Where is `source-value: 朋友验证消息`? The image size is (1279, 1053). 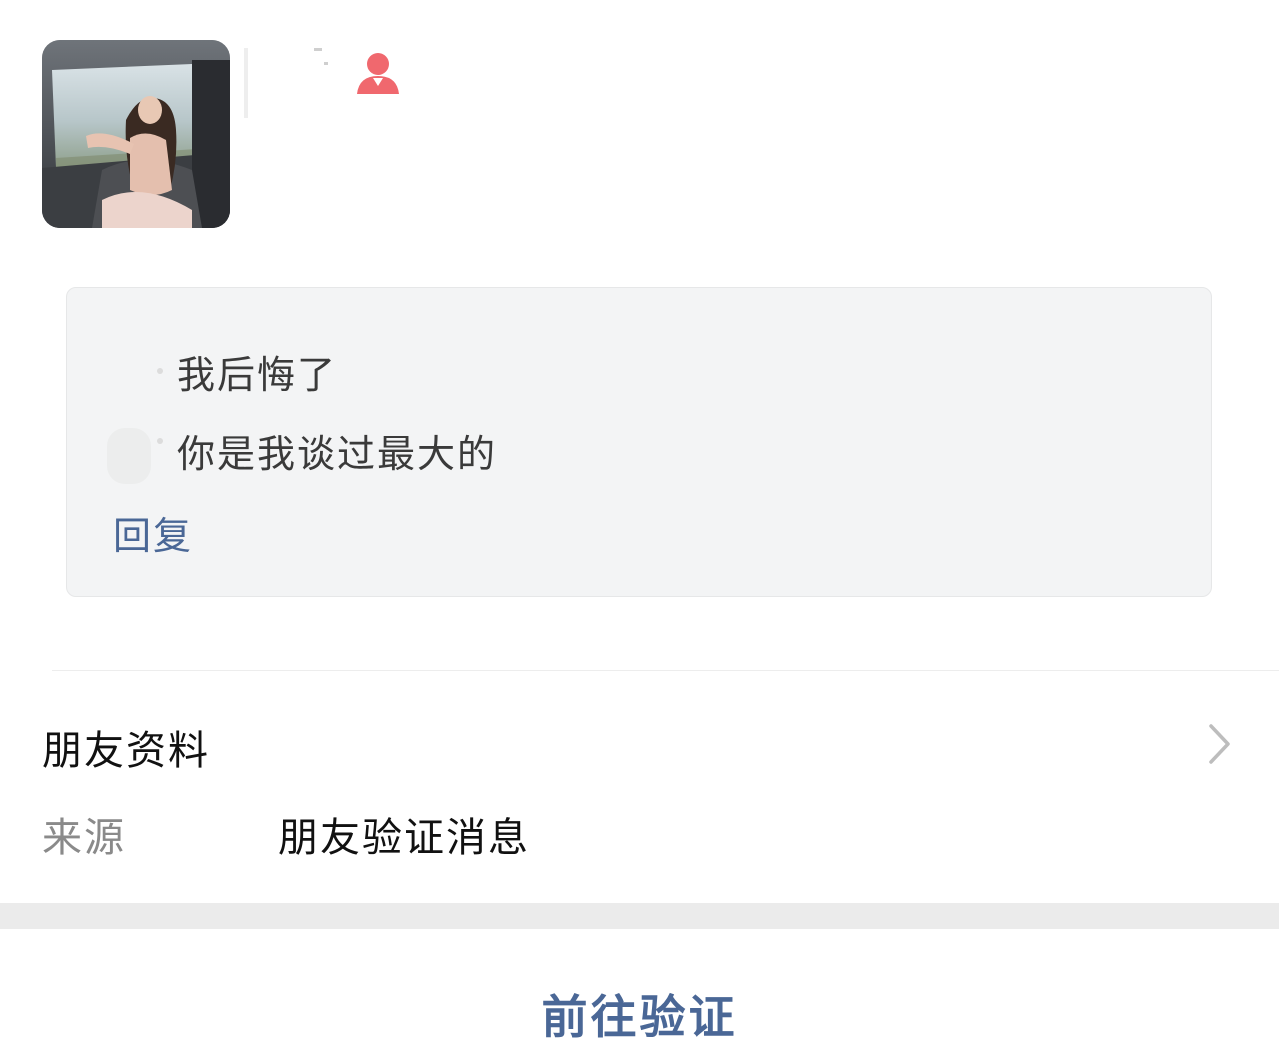 source-value: 朋友验证消息 is located at coordinates (404, 838).